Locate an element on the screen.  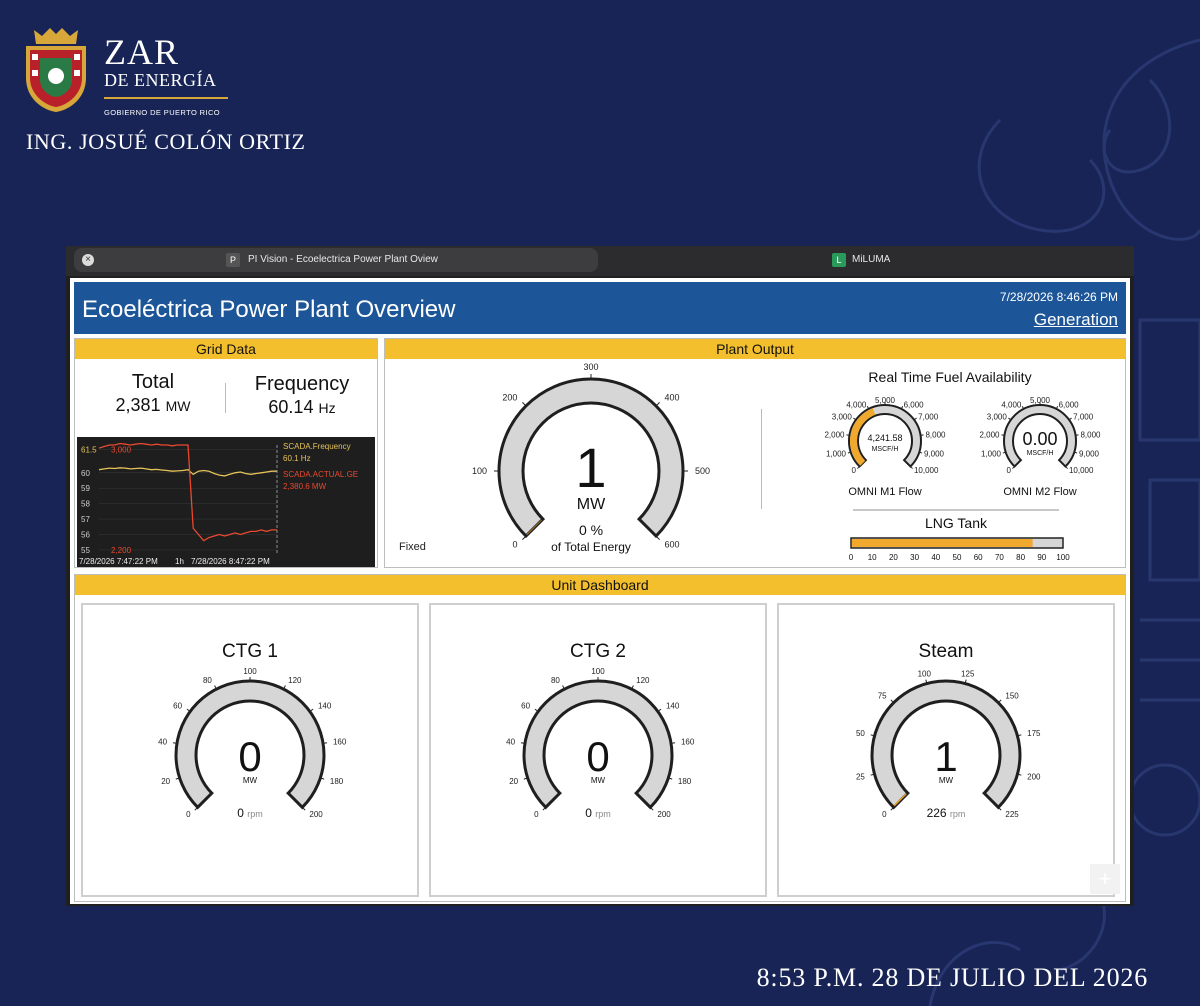
plant-output-header: Plant Output is located at coordinates (755, 349).